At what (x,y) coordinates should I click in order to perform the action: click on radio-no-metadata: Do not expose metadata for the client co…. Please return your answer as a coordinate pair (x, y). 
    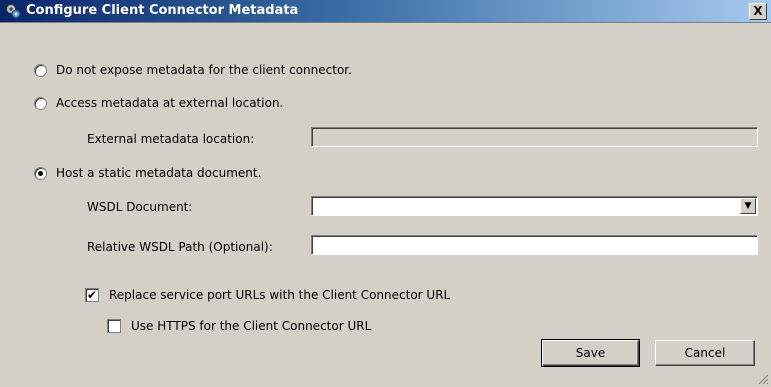
    Looking at the image, I should click on (193, 70).